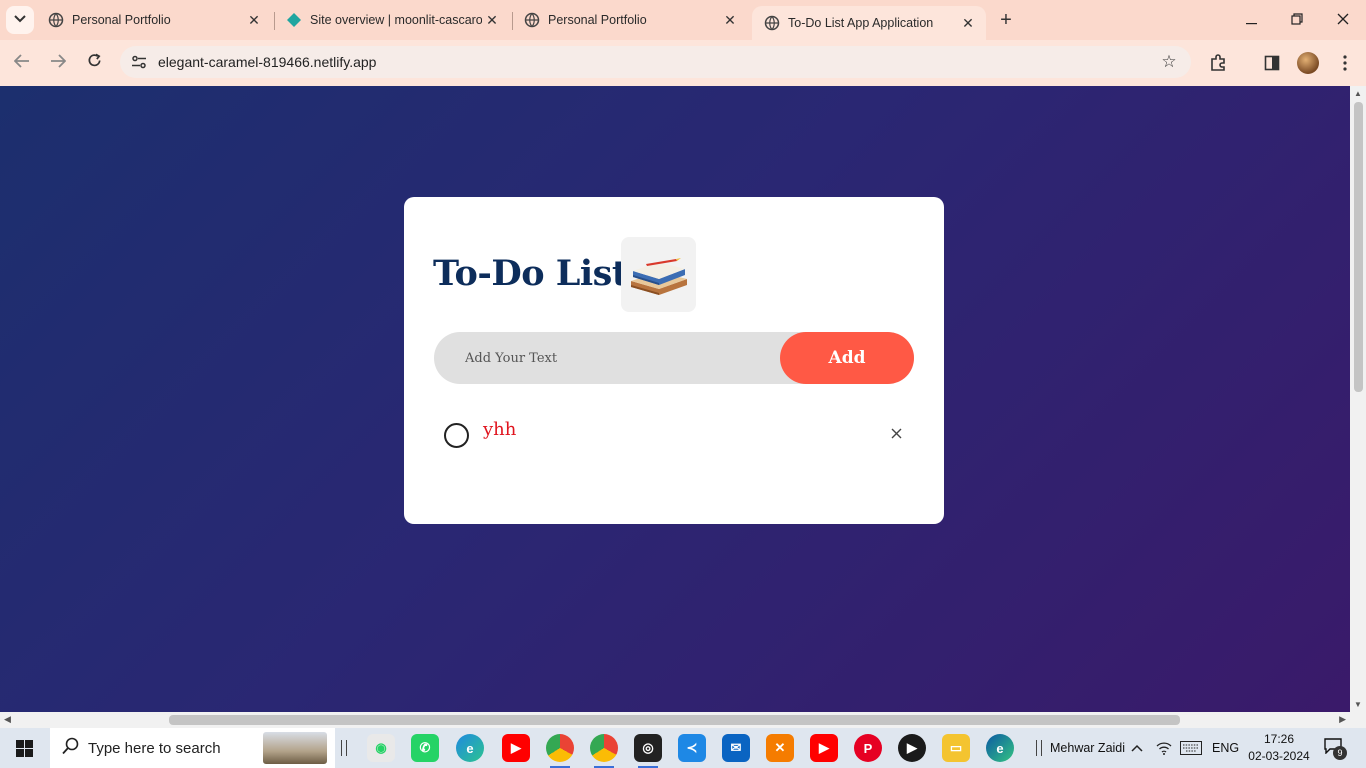  I want to click on taskbar-search: Type here to search, so click(192, 748).